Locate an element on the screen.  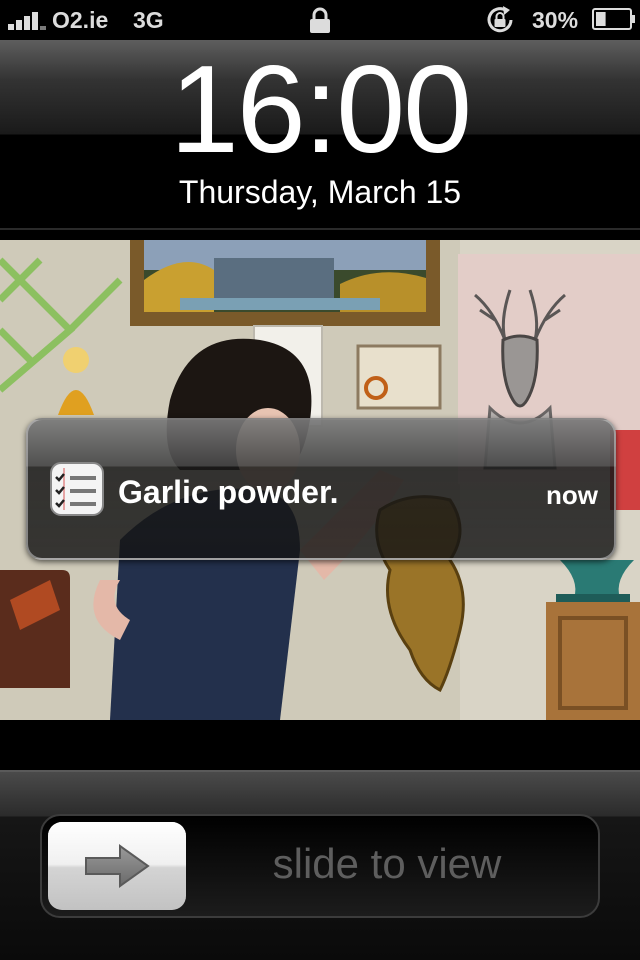
reminders-icon is located at coordinates (77, 489).